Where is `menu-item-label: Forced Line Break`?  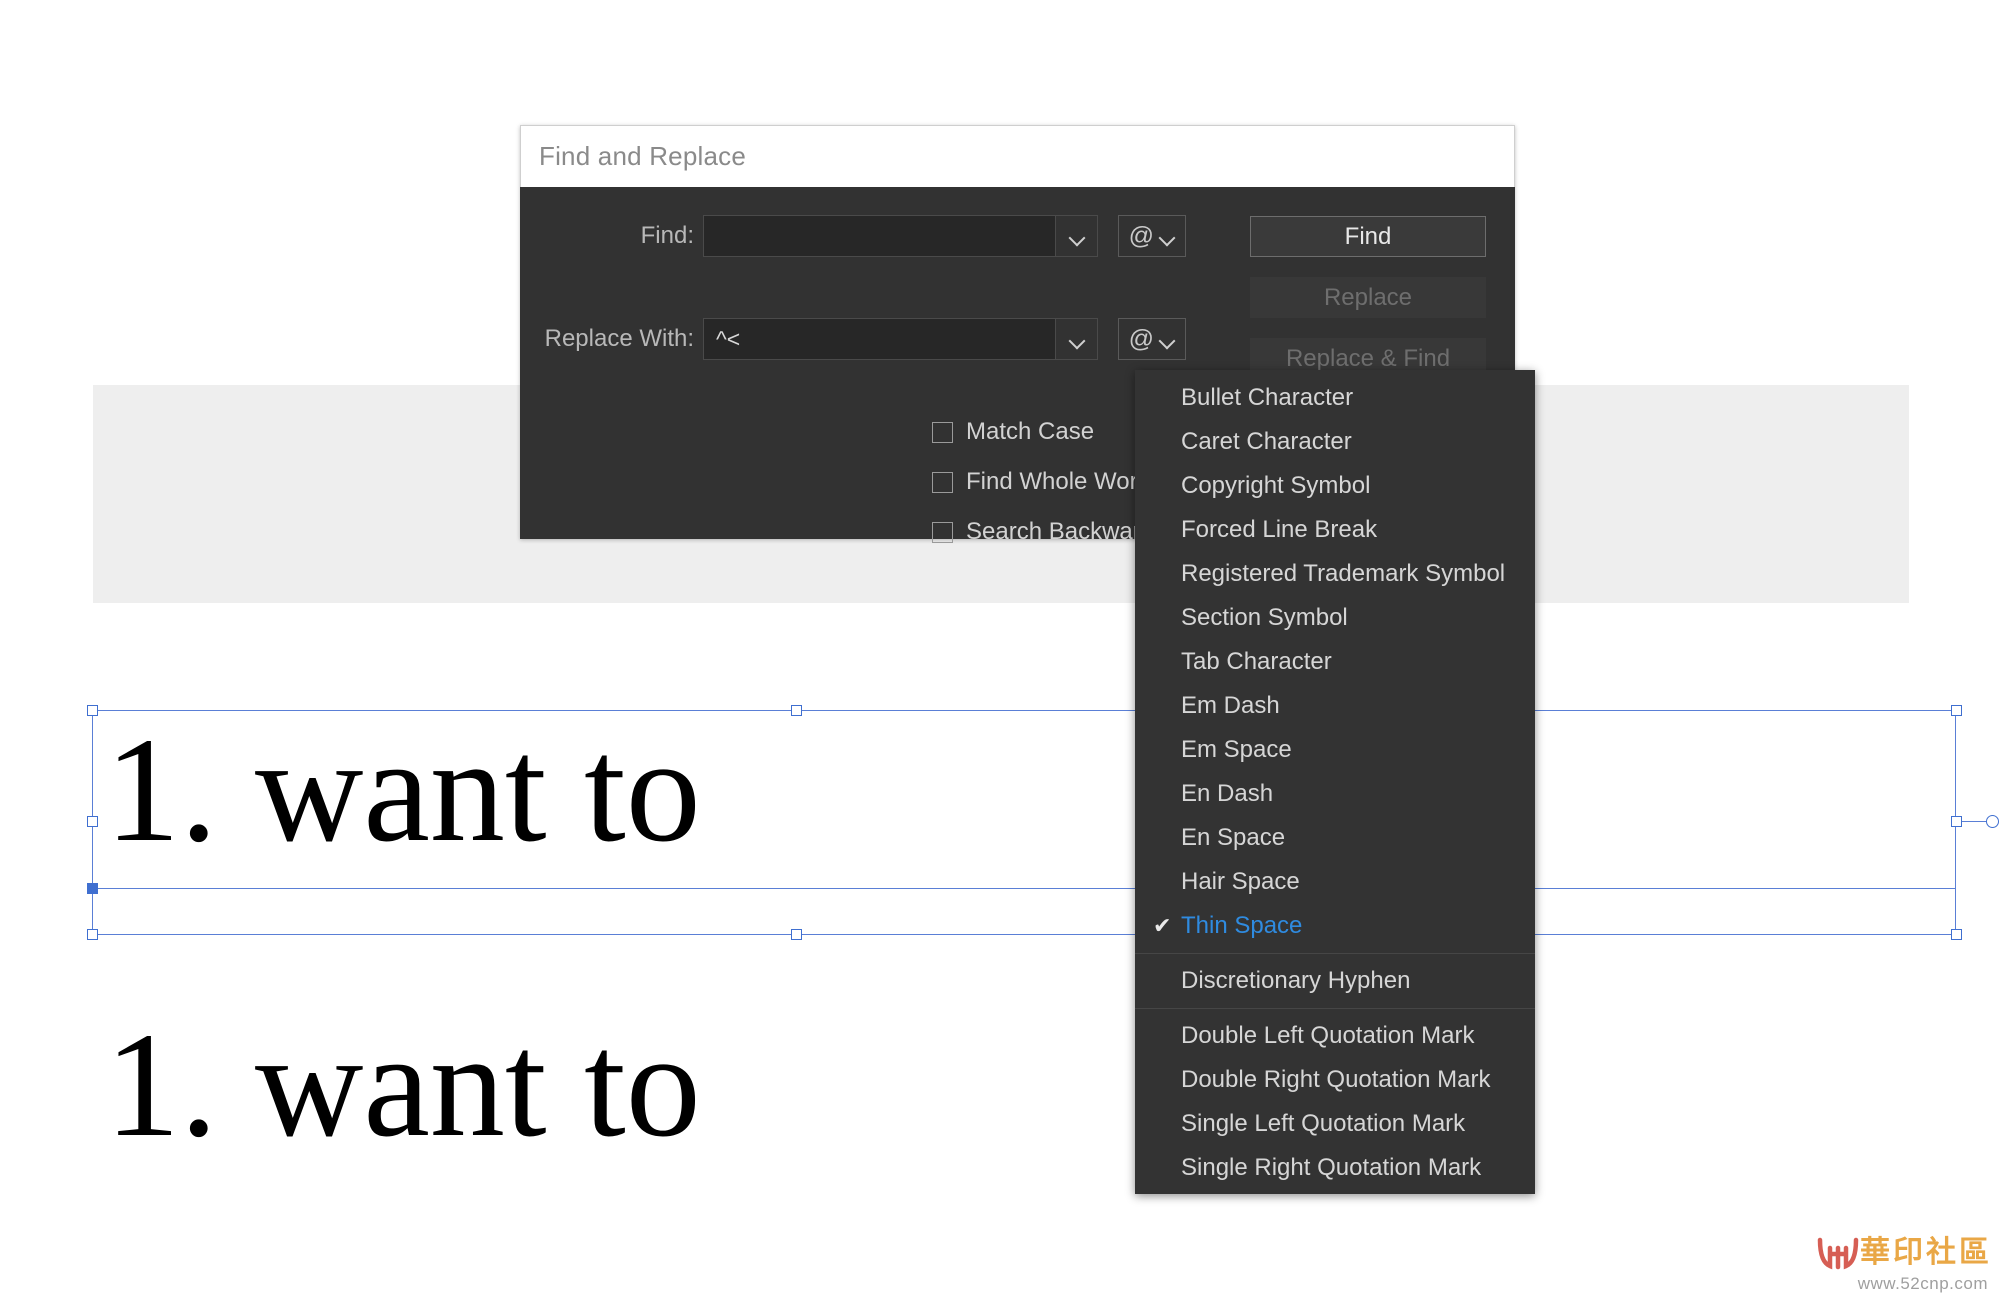 menu-item-label: Forced Line Break is located at coordinates (1279, 529).